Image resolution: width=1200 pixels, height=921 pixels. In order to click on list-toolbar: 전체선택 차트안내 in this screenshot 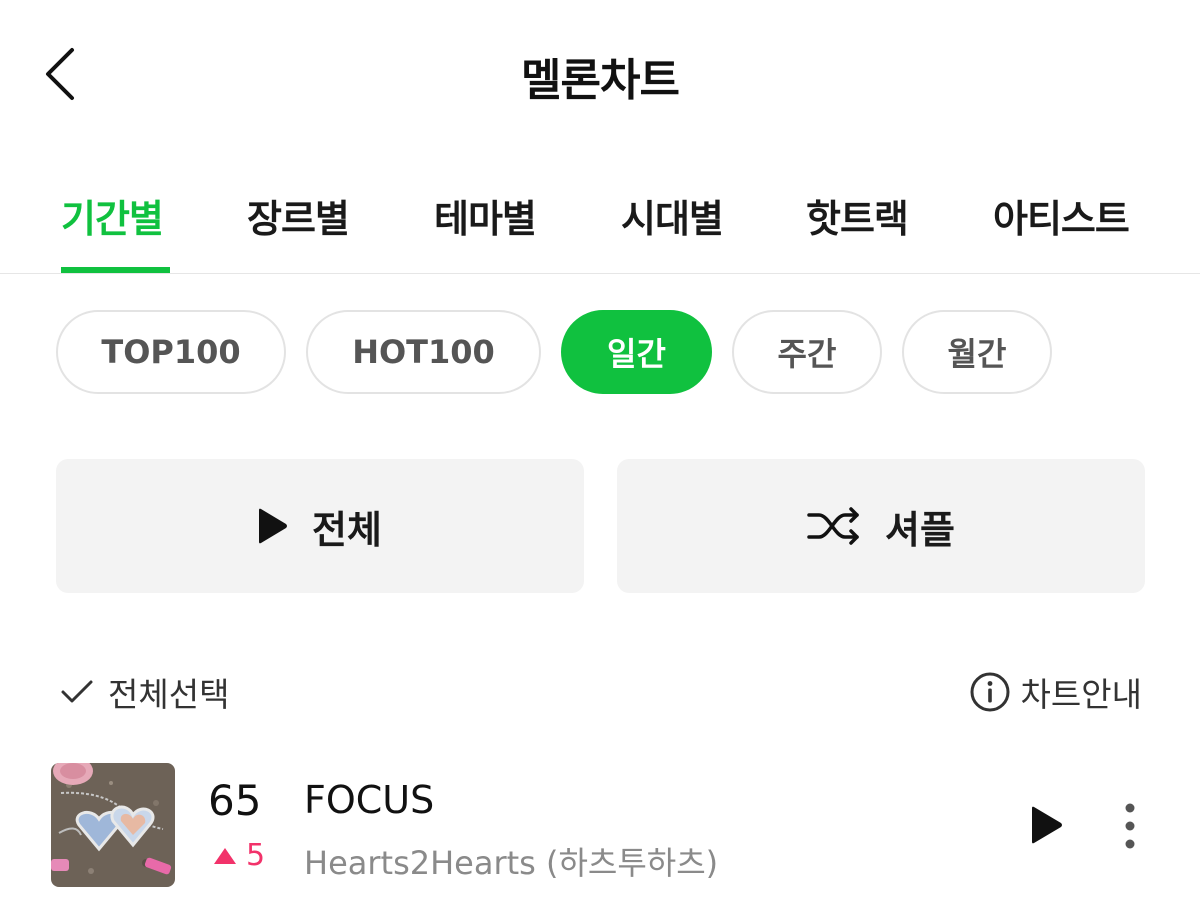, I will do `click(600, 692)`.